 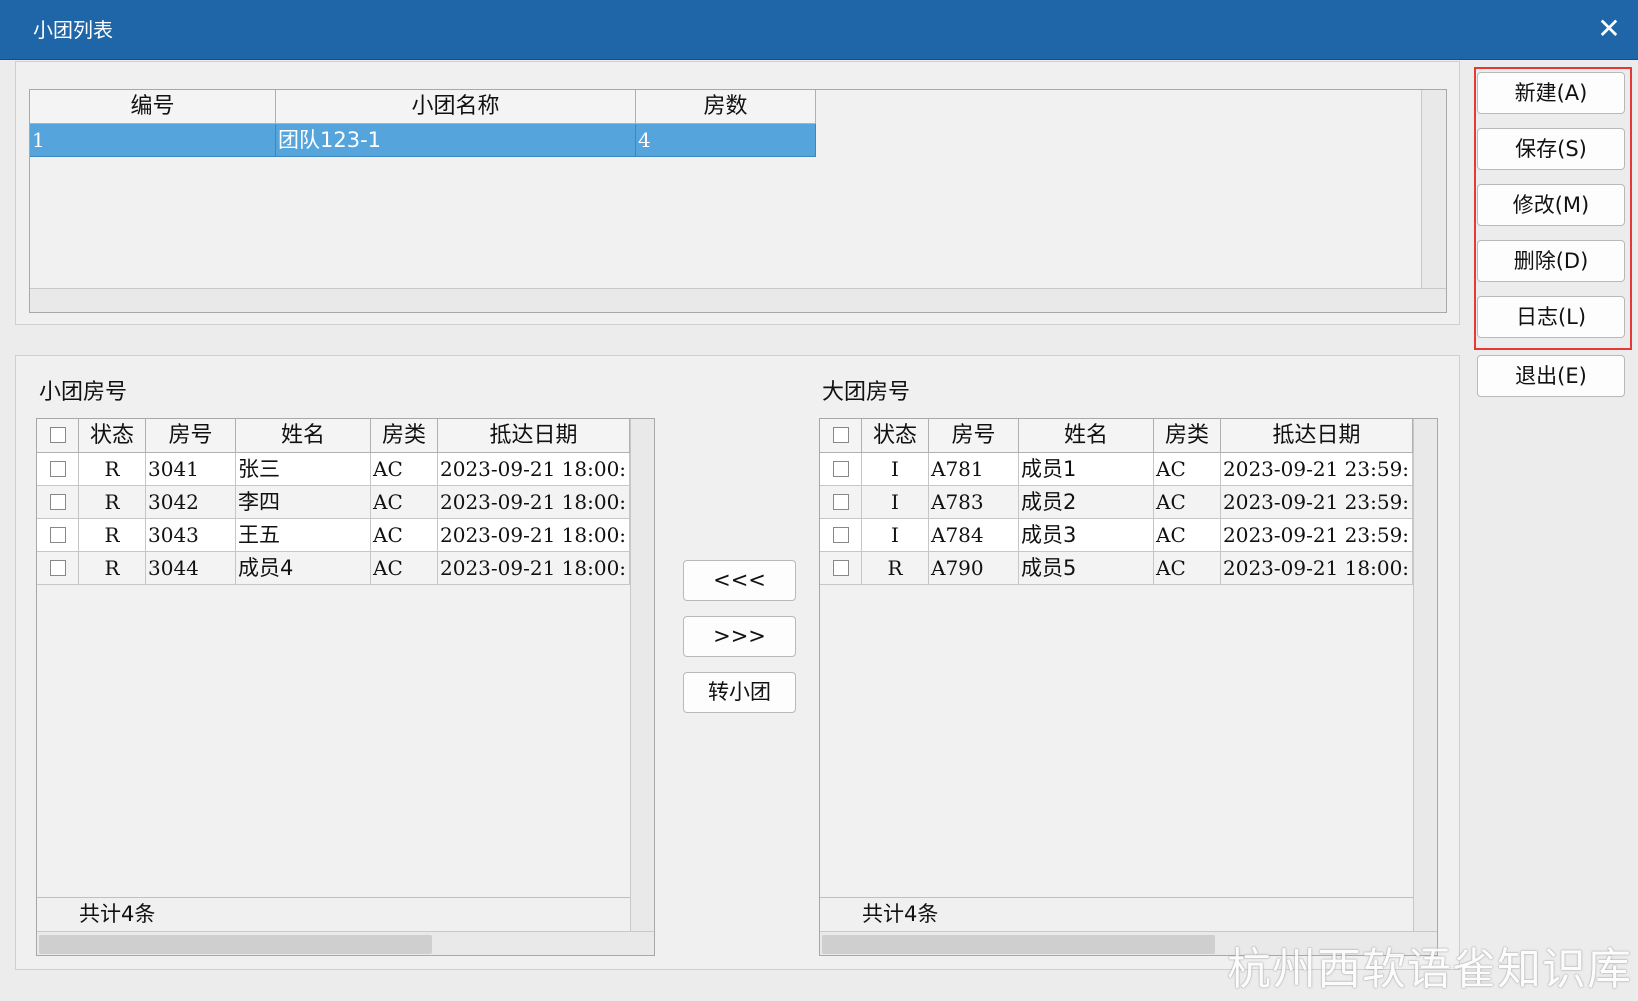 I want to click on cell-guest-name: 李四, so click(x=303, y=502).